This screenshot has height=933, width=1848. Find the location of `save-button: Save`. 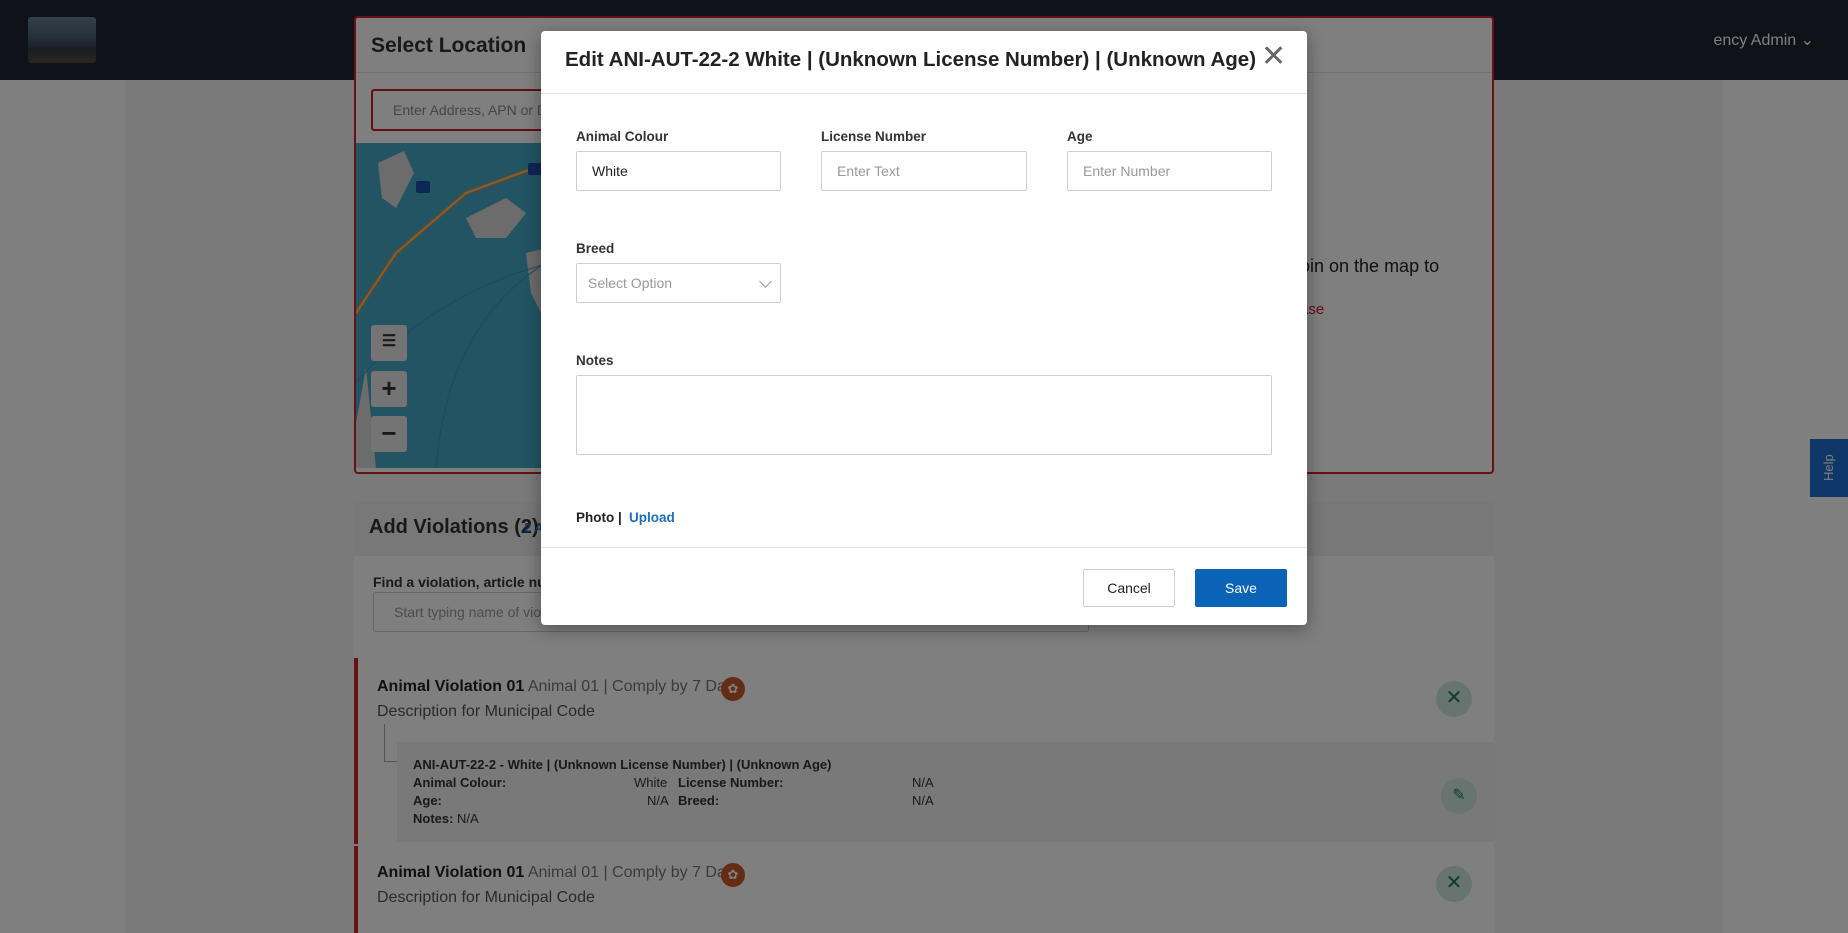

save-button: Save is located at coordinates (1241, 588).